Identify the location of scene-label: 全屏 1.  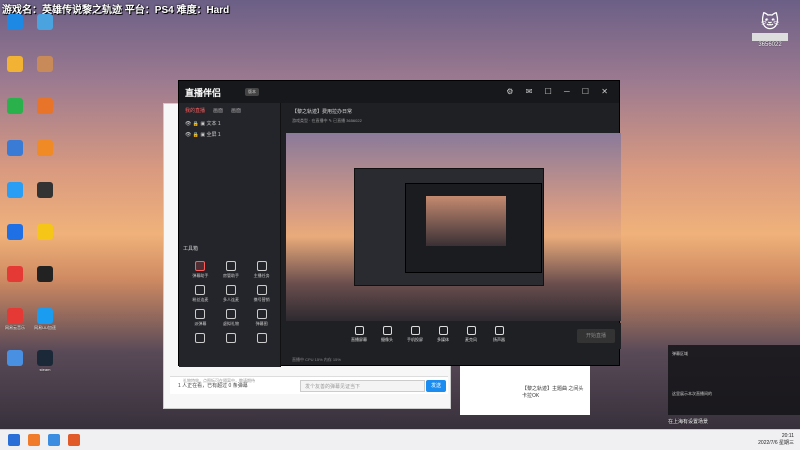
(213, 135).